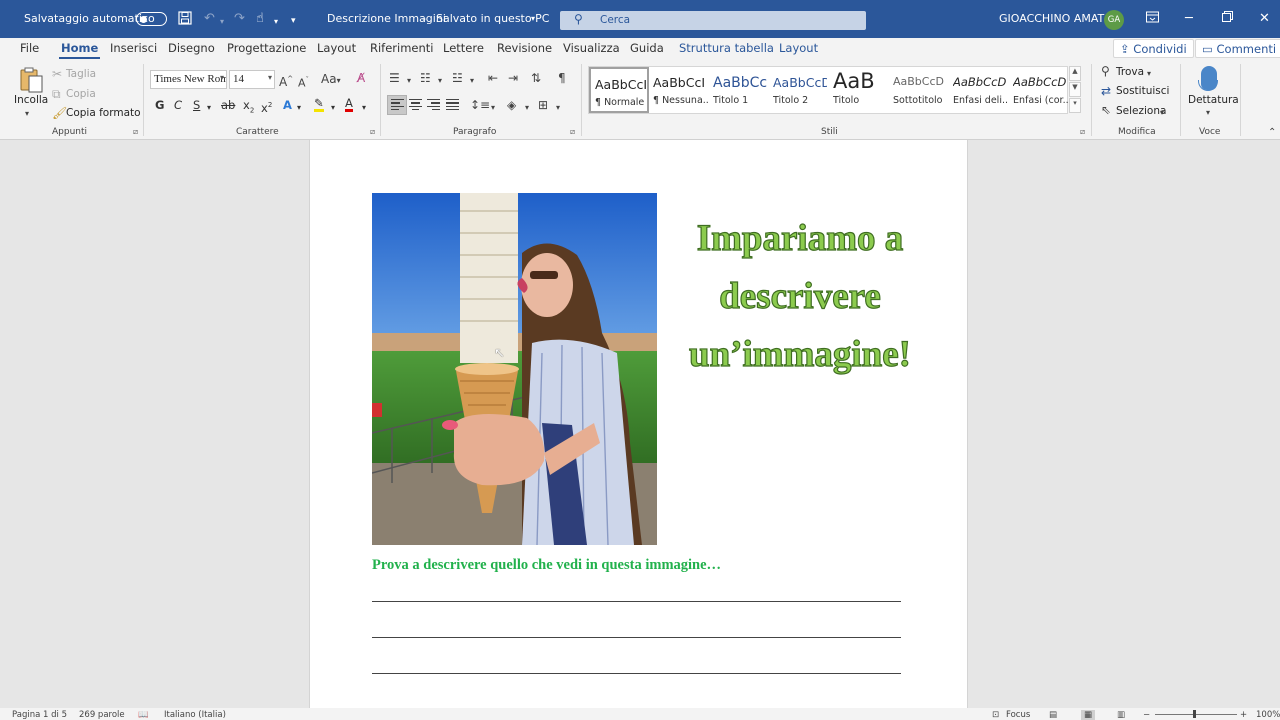  Describe the element at coordinates (1213, 100) in the screenshot. I see `dictate-button: Dettatura` at that location.